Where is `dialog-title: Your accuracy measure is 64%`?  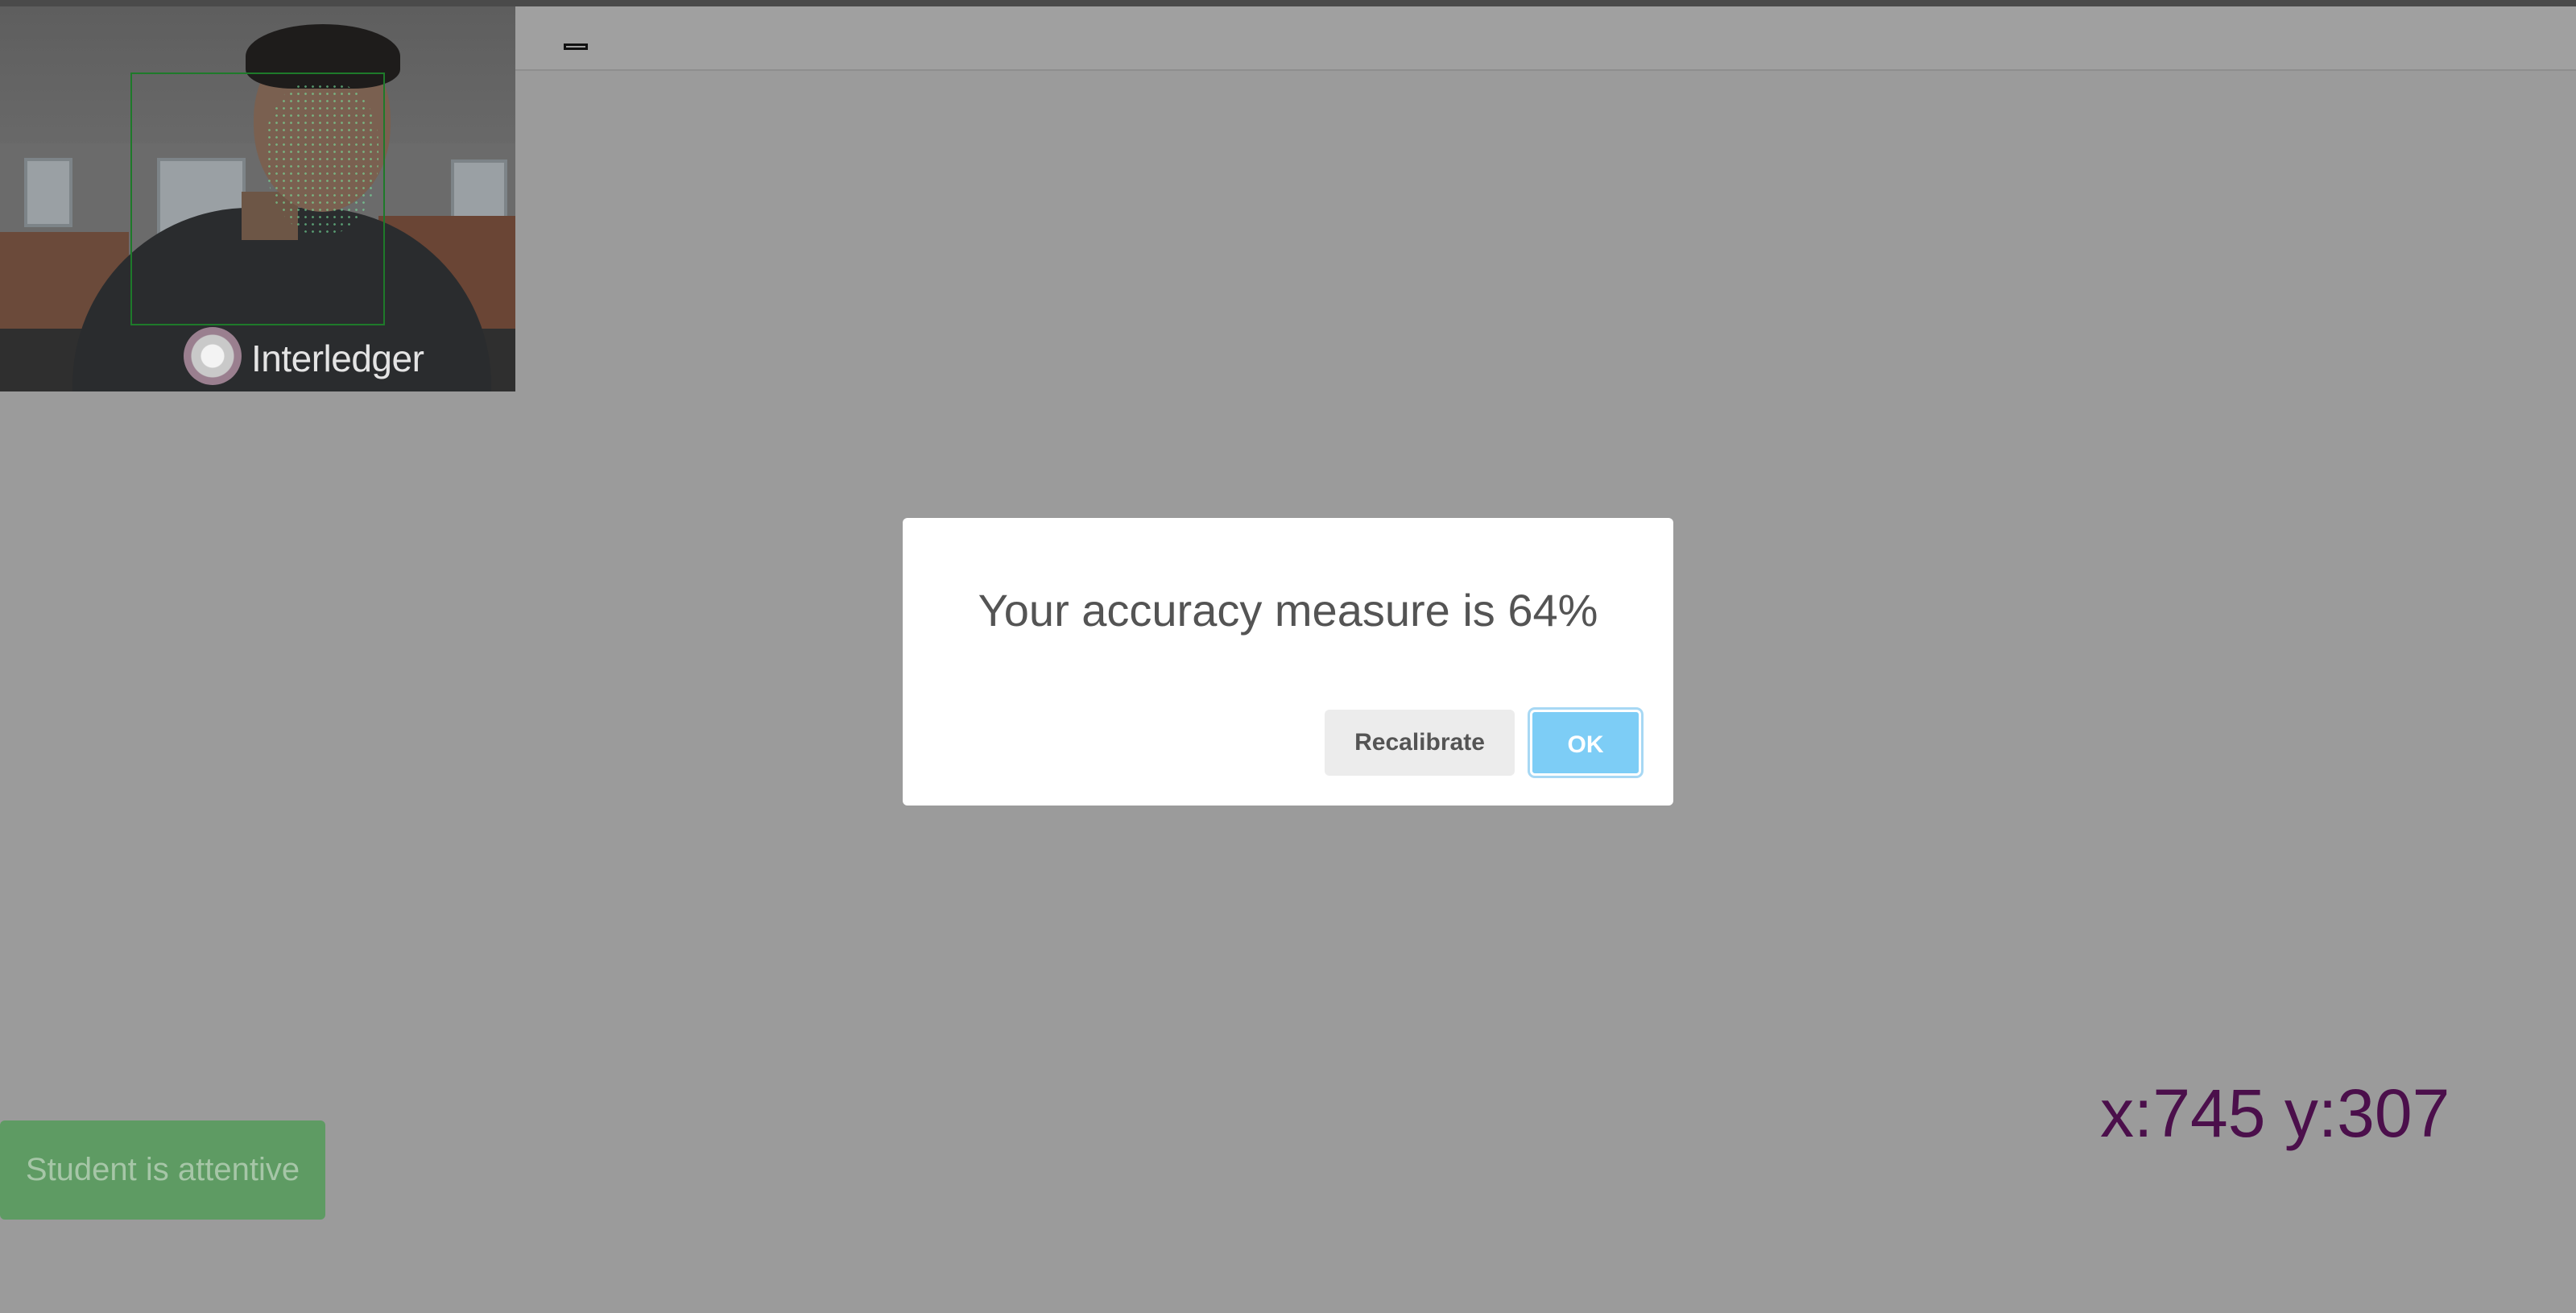
dialog-title: Your accuracy measure is 64% is located at coordinates (1288, 610).